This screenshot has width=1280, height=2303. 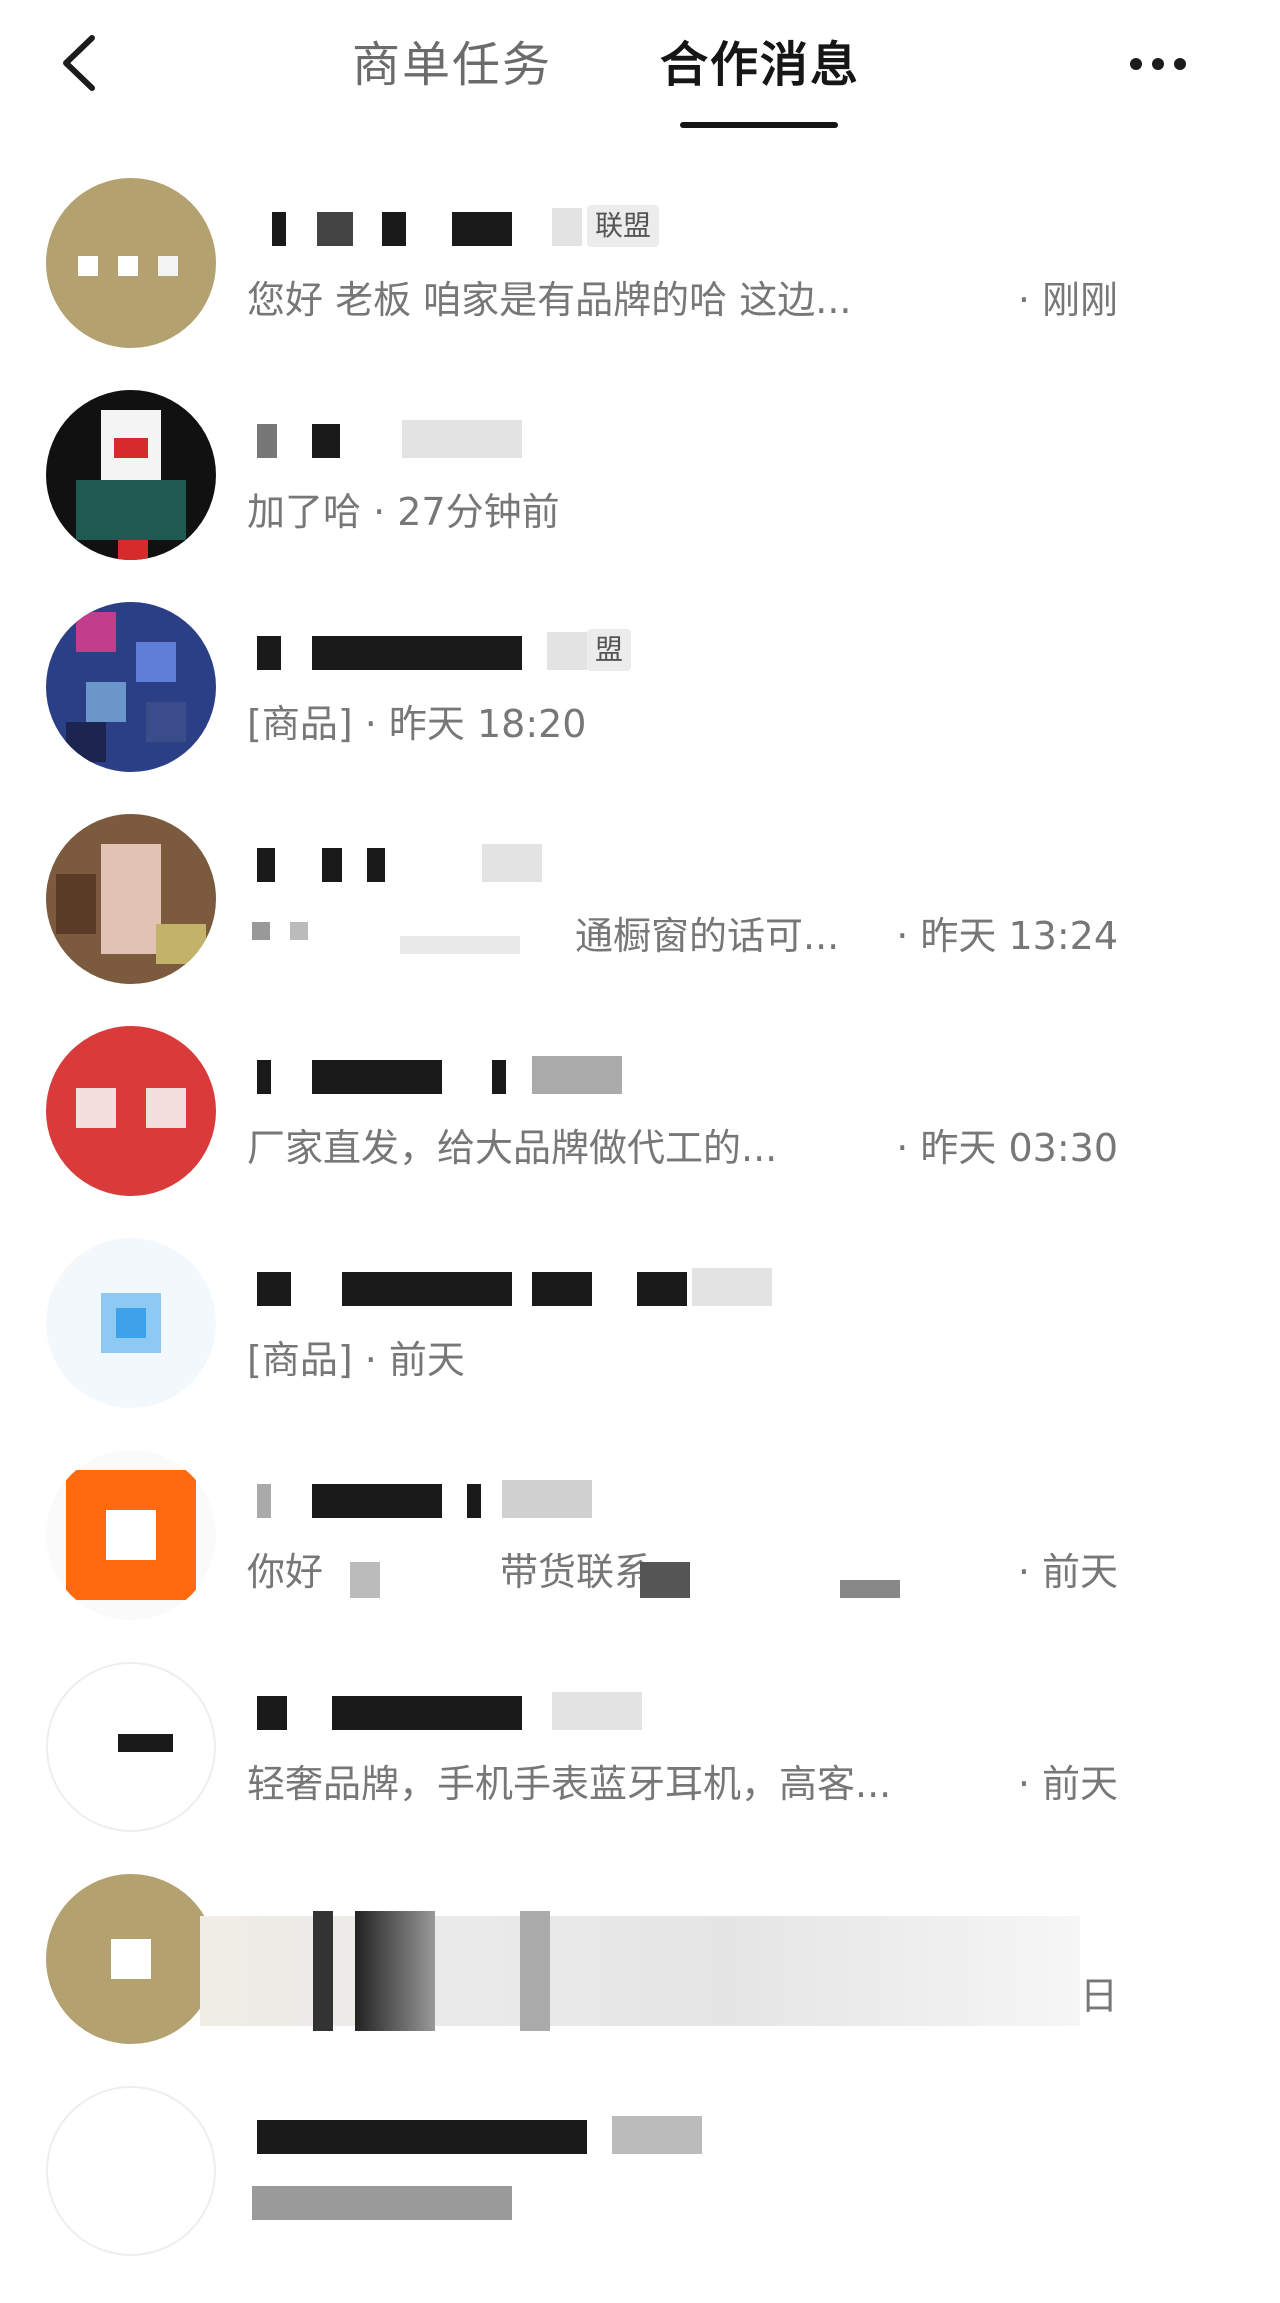 What do you see at coordinates (640, 1750) in the screenshot?
I see `message-item: 轻奢品牌，手机手表蓝牙耳机，高客... · 前天` at bounding box center [640, 1750].